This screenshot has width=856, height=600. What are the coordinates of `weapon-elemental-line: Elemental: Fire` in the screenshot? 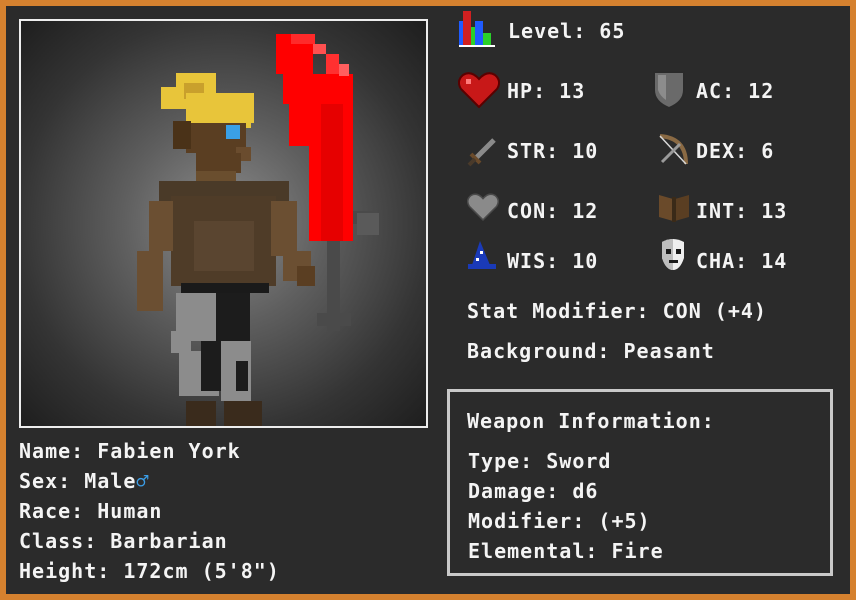 It's located at (566, 551).